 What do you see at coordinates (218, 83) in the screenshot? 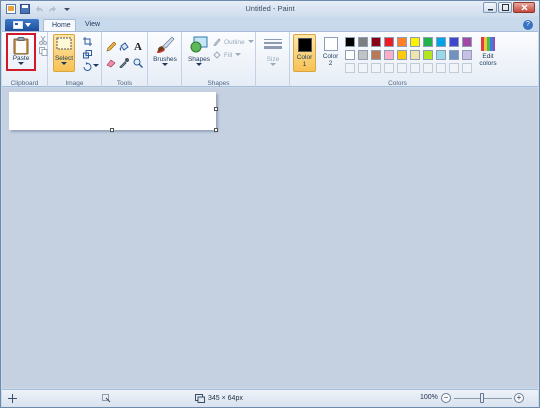
I see `shapes-group-label: Shapes` at bounding box center [218, 83].